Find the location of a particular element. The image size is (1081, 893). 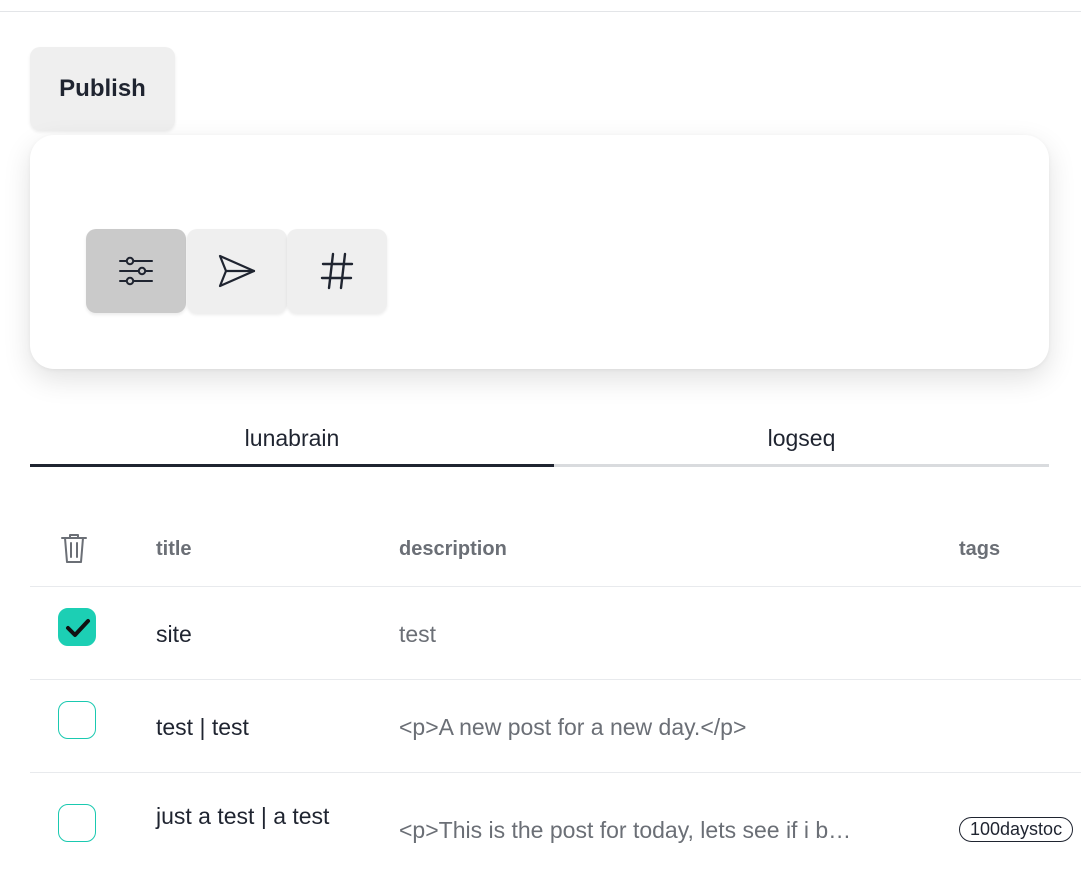

hash-icon is located at coordinates (337, 271).